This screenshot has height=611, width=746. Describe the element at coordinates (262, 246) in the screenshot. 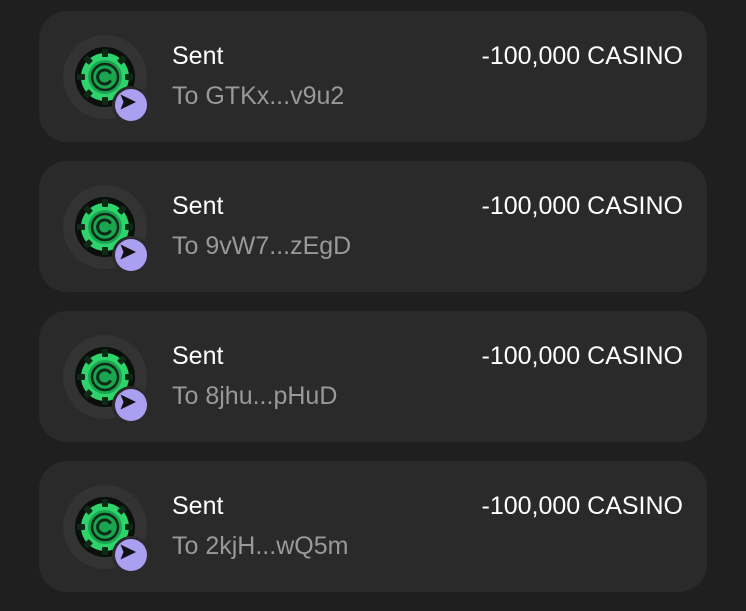

I see `transaction-recipient: To 9vW7...zEgD` at that location.